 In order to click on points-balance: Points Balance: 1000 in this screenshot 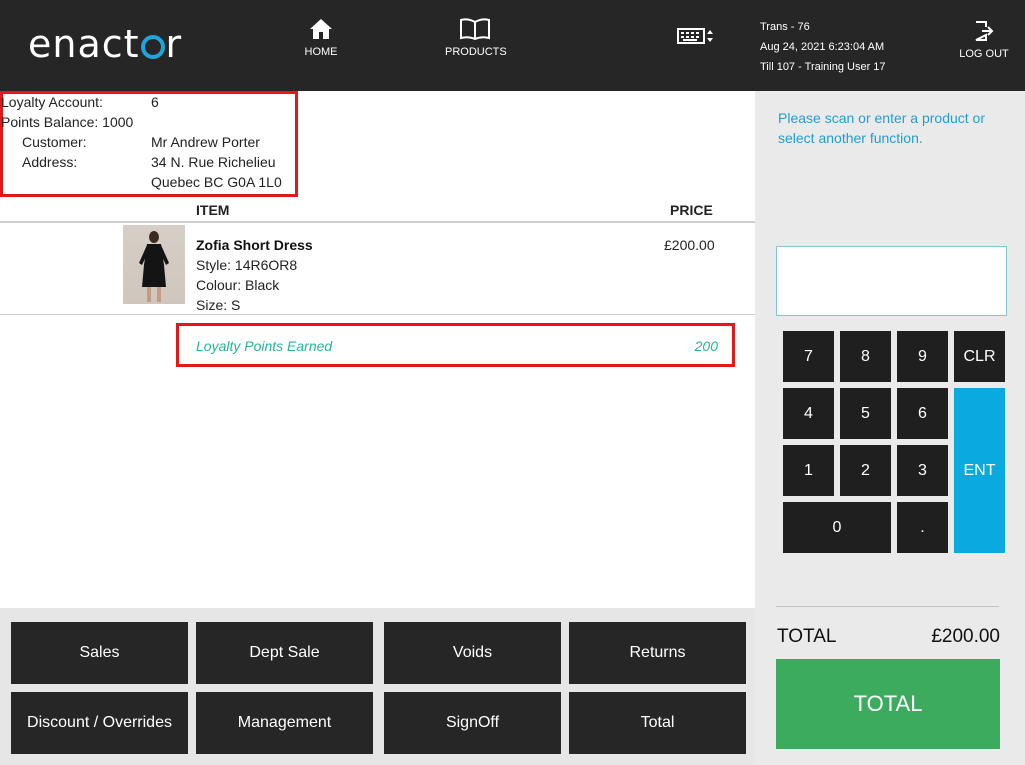, I will do `click(67, 122)`.